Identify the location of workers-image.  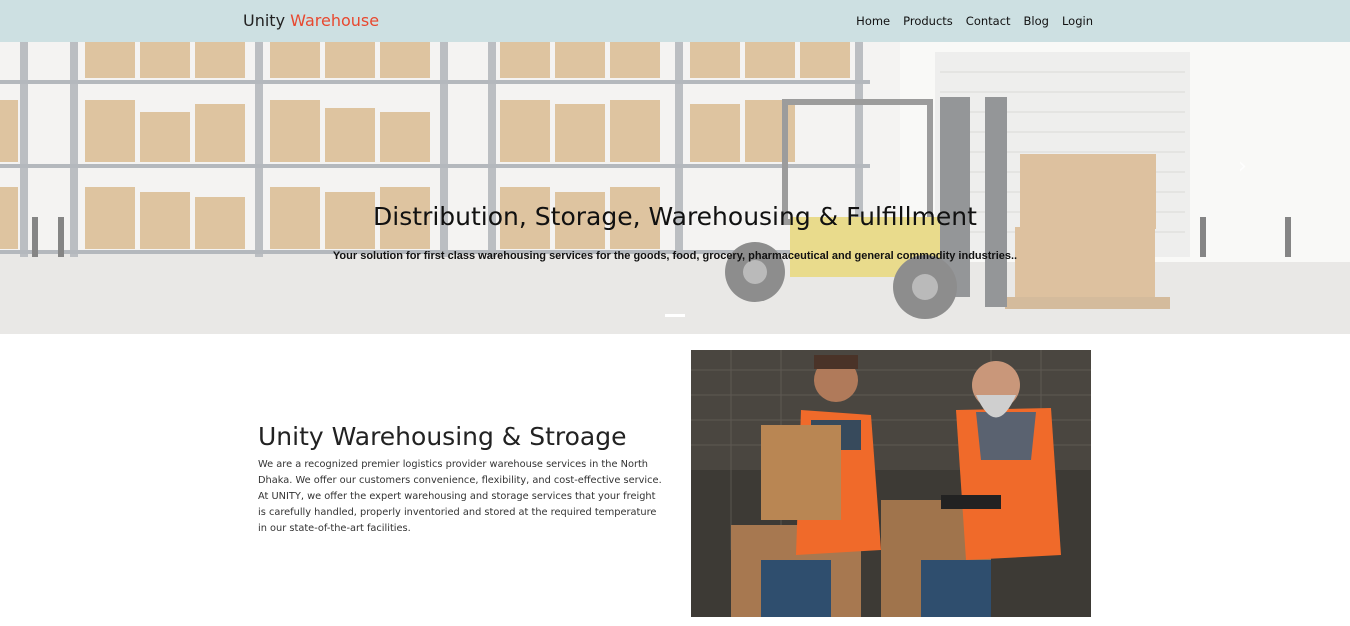
(891, 483).